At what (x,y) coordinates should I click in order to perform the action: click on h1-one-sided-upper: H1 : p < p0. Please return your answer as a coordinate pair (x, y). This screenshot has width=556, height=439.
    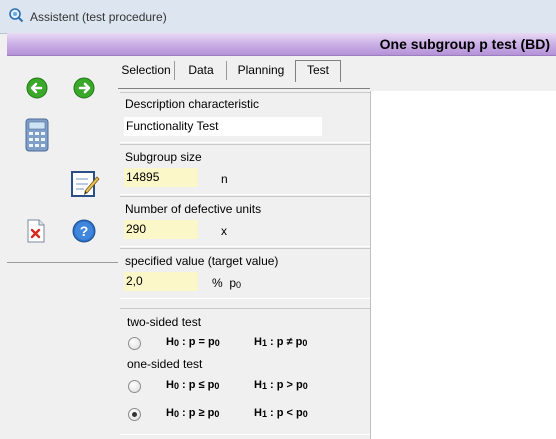
    Looking at the image, I should click on (281, 413).